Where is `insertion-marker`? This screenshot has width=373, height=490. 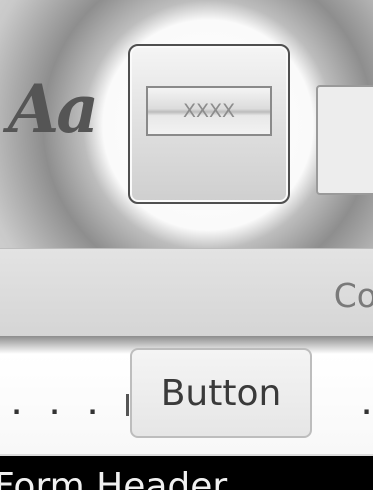
insertion-marker is located at coordinates (127, 405).